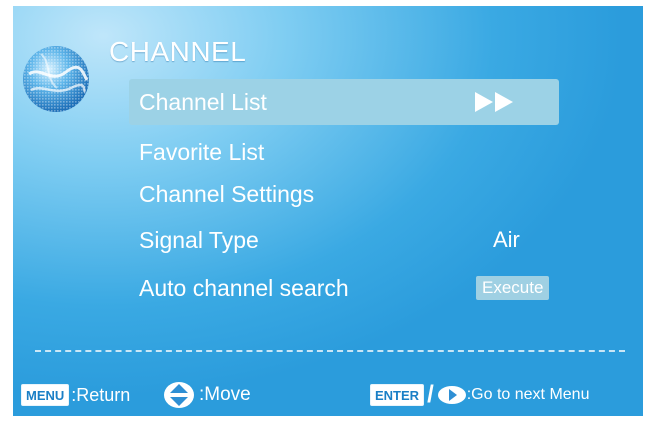  I want to click on footer-return-hint: MENU :Return, so click(75, 395).